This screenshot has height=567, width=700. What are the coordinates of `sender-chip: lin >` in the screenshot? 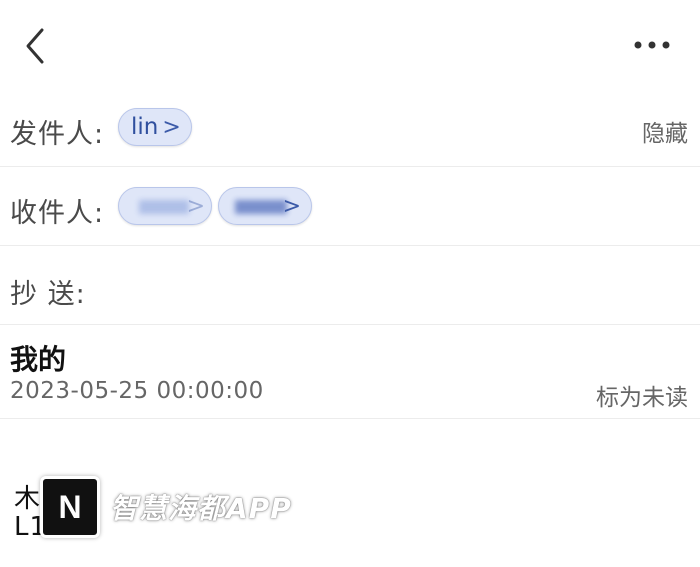 It's located at (155, 127).